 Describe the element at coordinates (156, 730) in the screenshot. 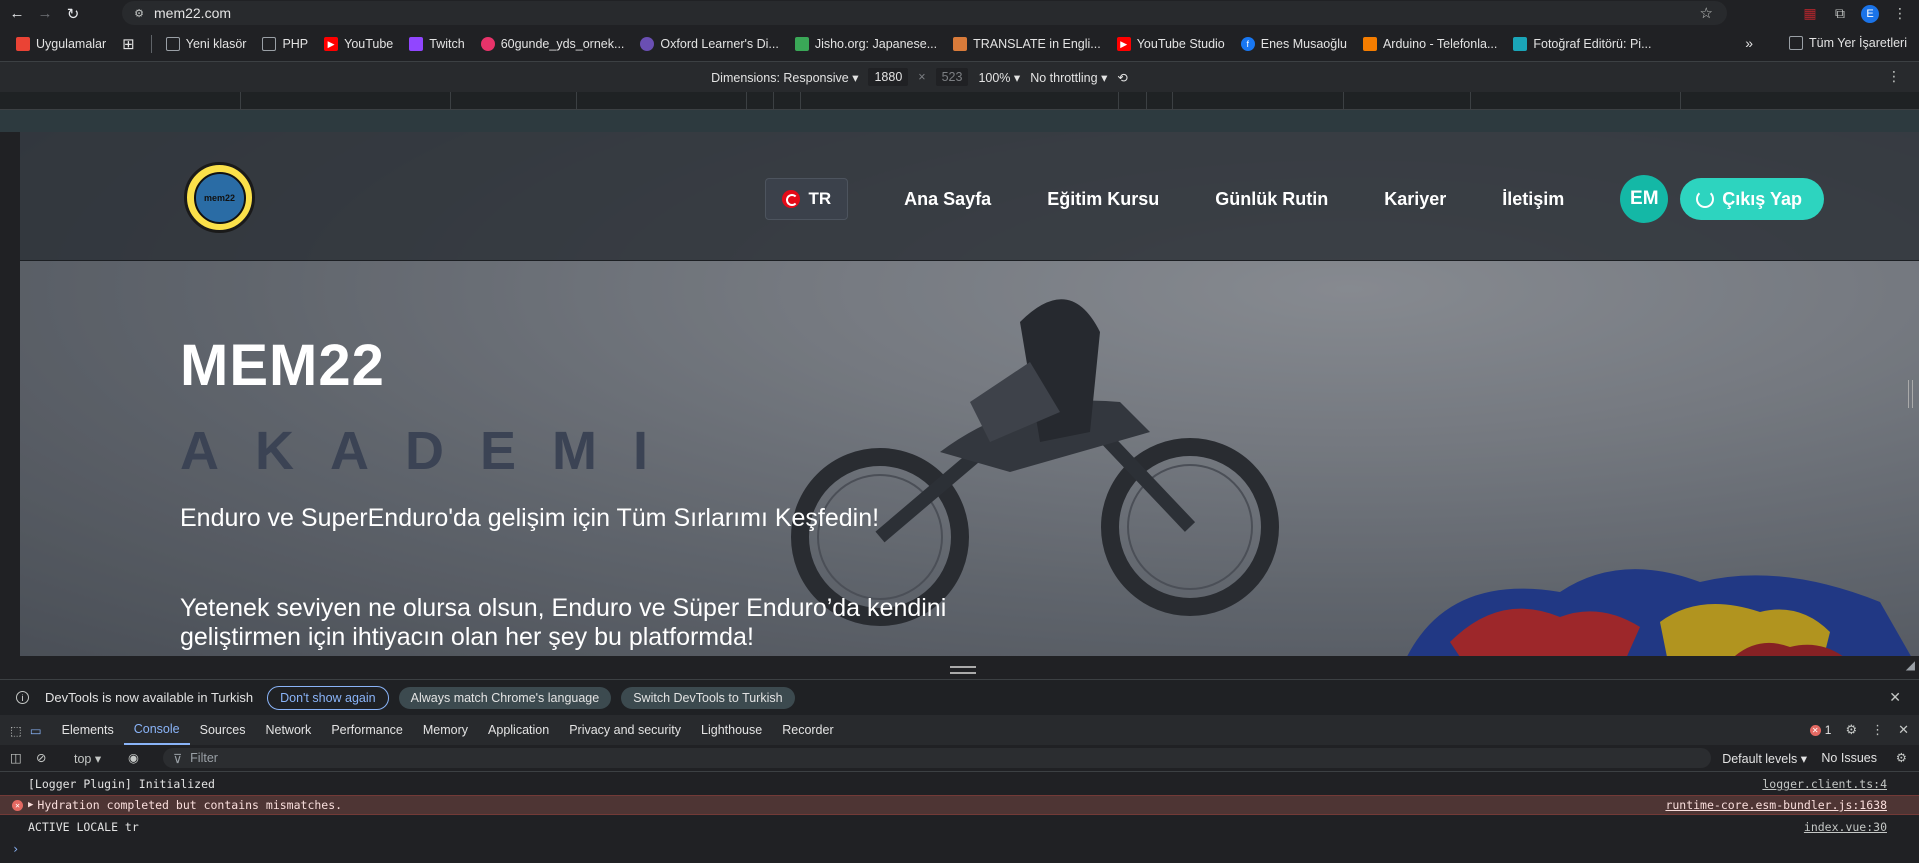

I see `tab-console: Console` at that location.